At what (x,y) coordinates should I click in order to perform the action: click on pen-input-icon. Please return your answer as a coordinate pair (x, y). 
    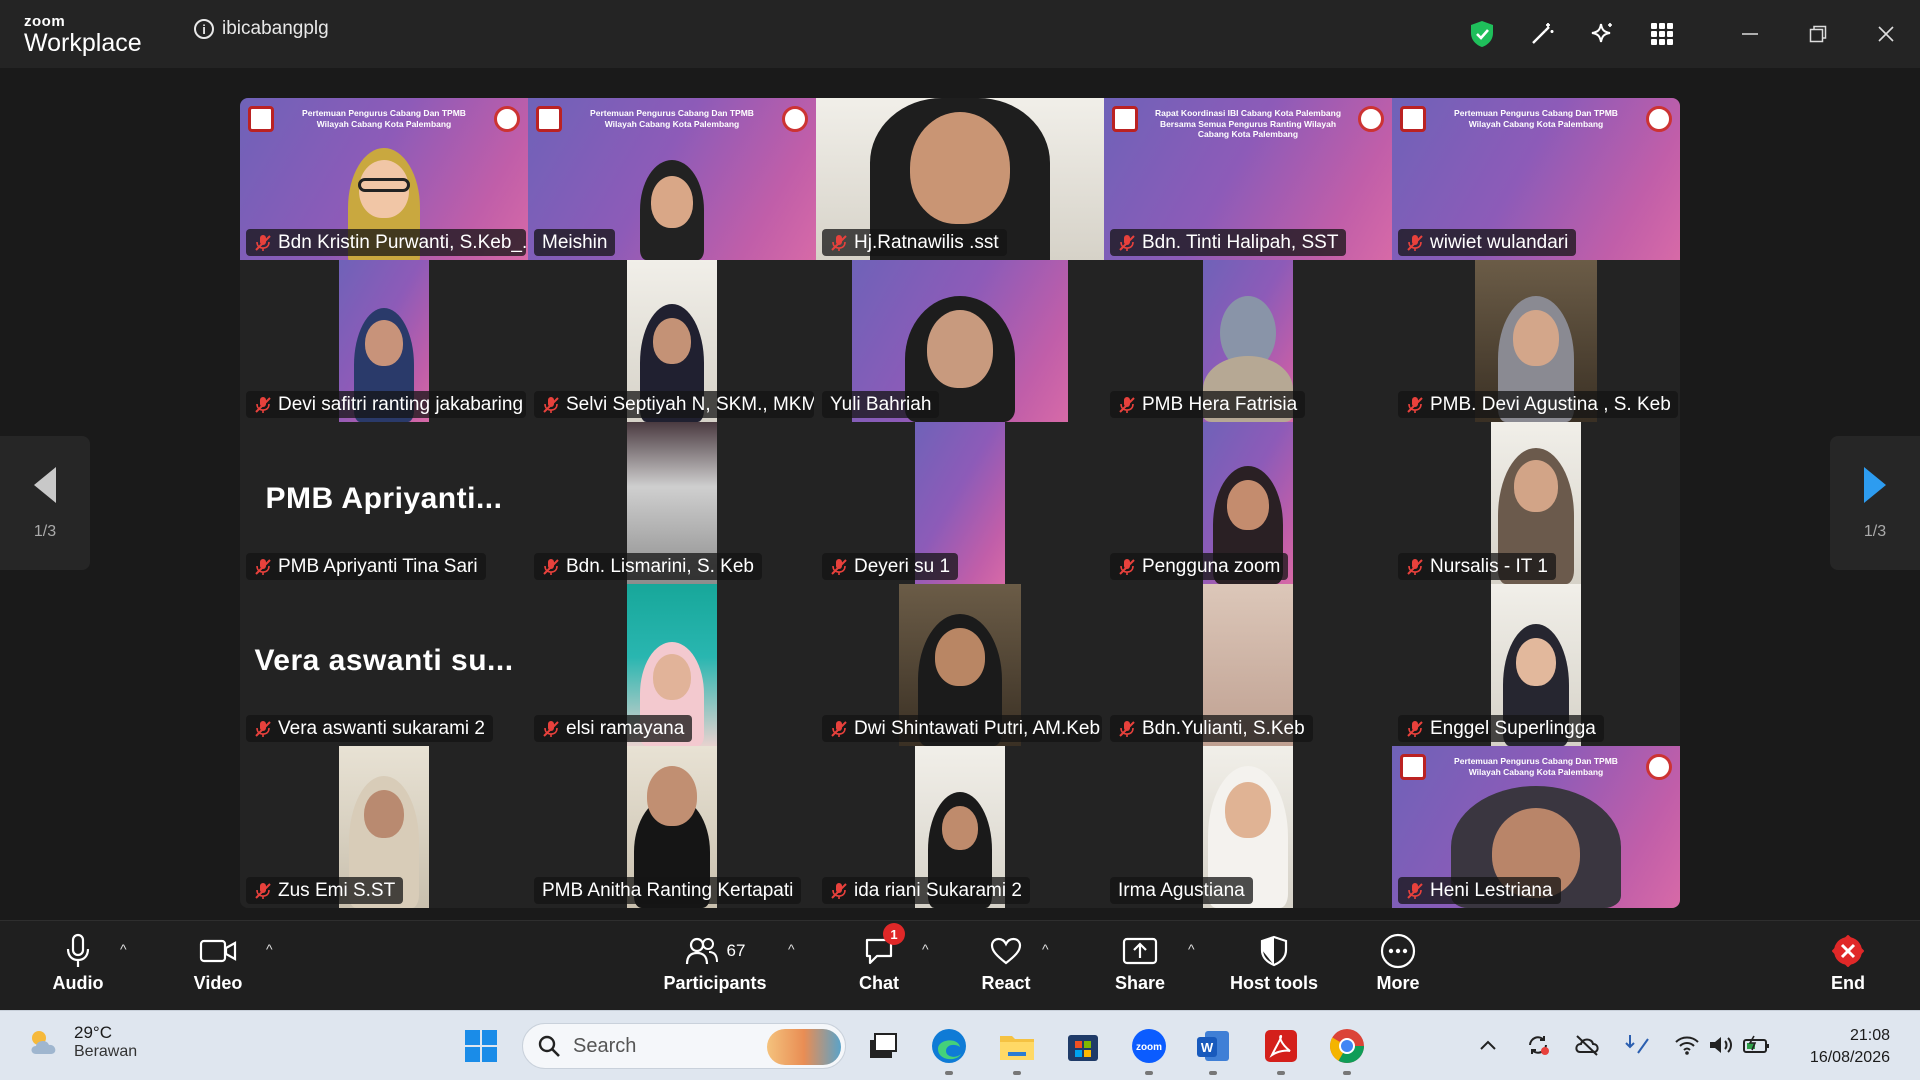
    Looking at the image, I should click on (1638, 1045).